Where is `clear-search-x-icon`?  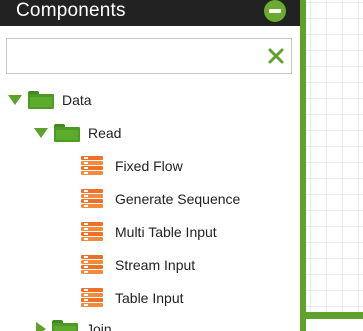 clear-search-x-icon is located at coordinates (276, 56).